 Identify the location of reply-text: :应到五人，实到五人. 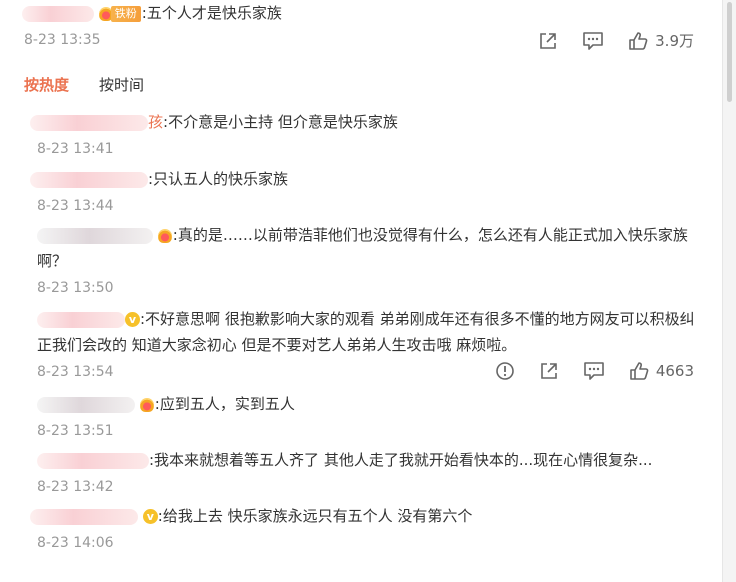
(224, 404).